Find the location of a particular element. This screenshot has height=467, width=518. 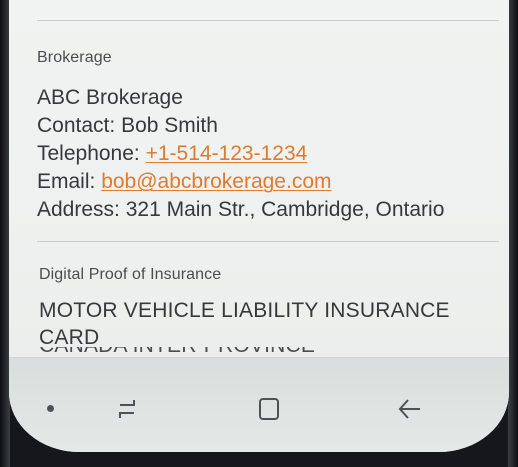

email-row: Email: bob@abcbrokerage.com is located at coordinates (184, 182).